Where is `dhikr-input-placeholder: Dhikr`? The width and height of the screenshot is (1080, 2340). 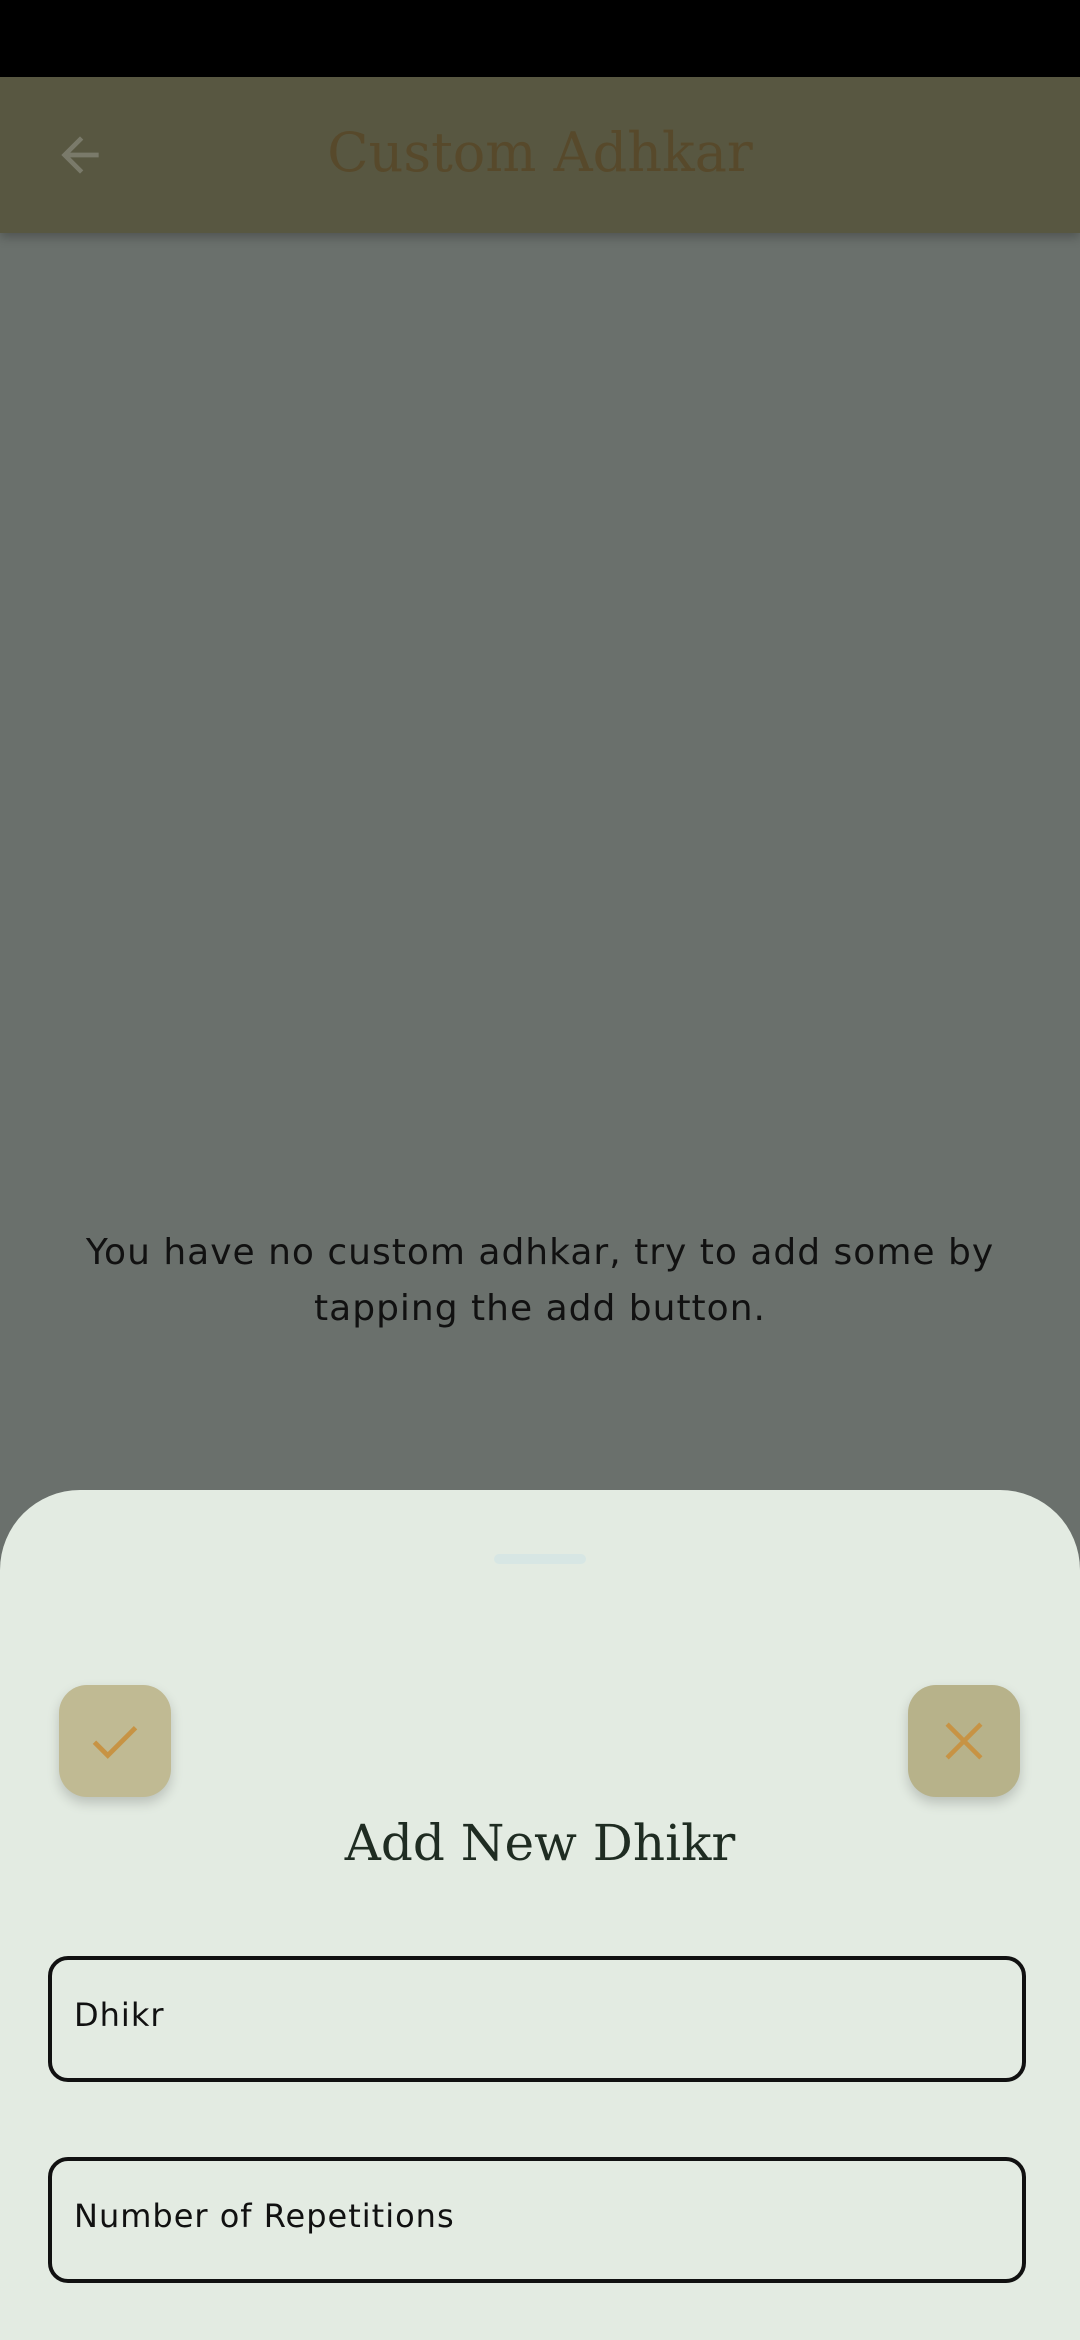
dhikr-input-placeholder: Dhikr is located at coordinates (119, 2015).